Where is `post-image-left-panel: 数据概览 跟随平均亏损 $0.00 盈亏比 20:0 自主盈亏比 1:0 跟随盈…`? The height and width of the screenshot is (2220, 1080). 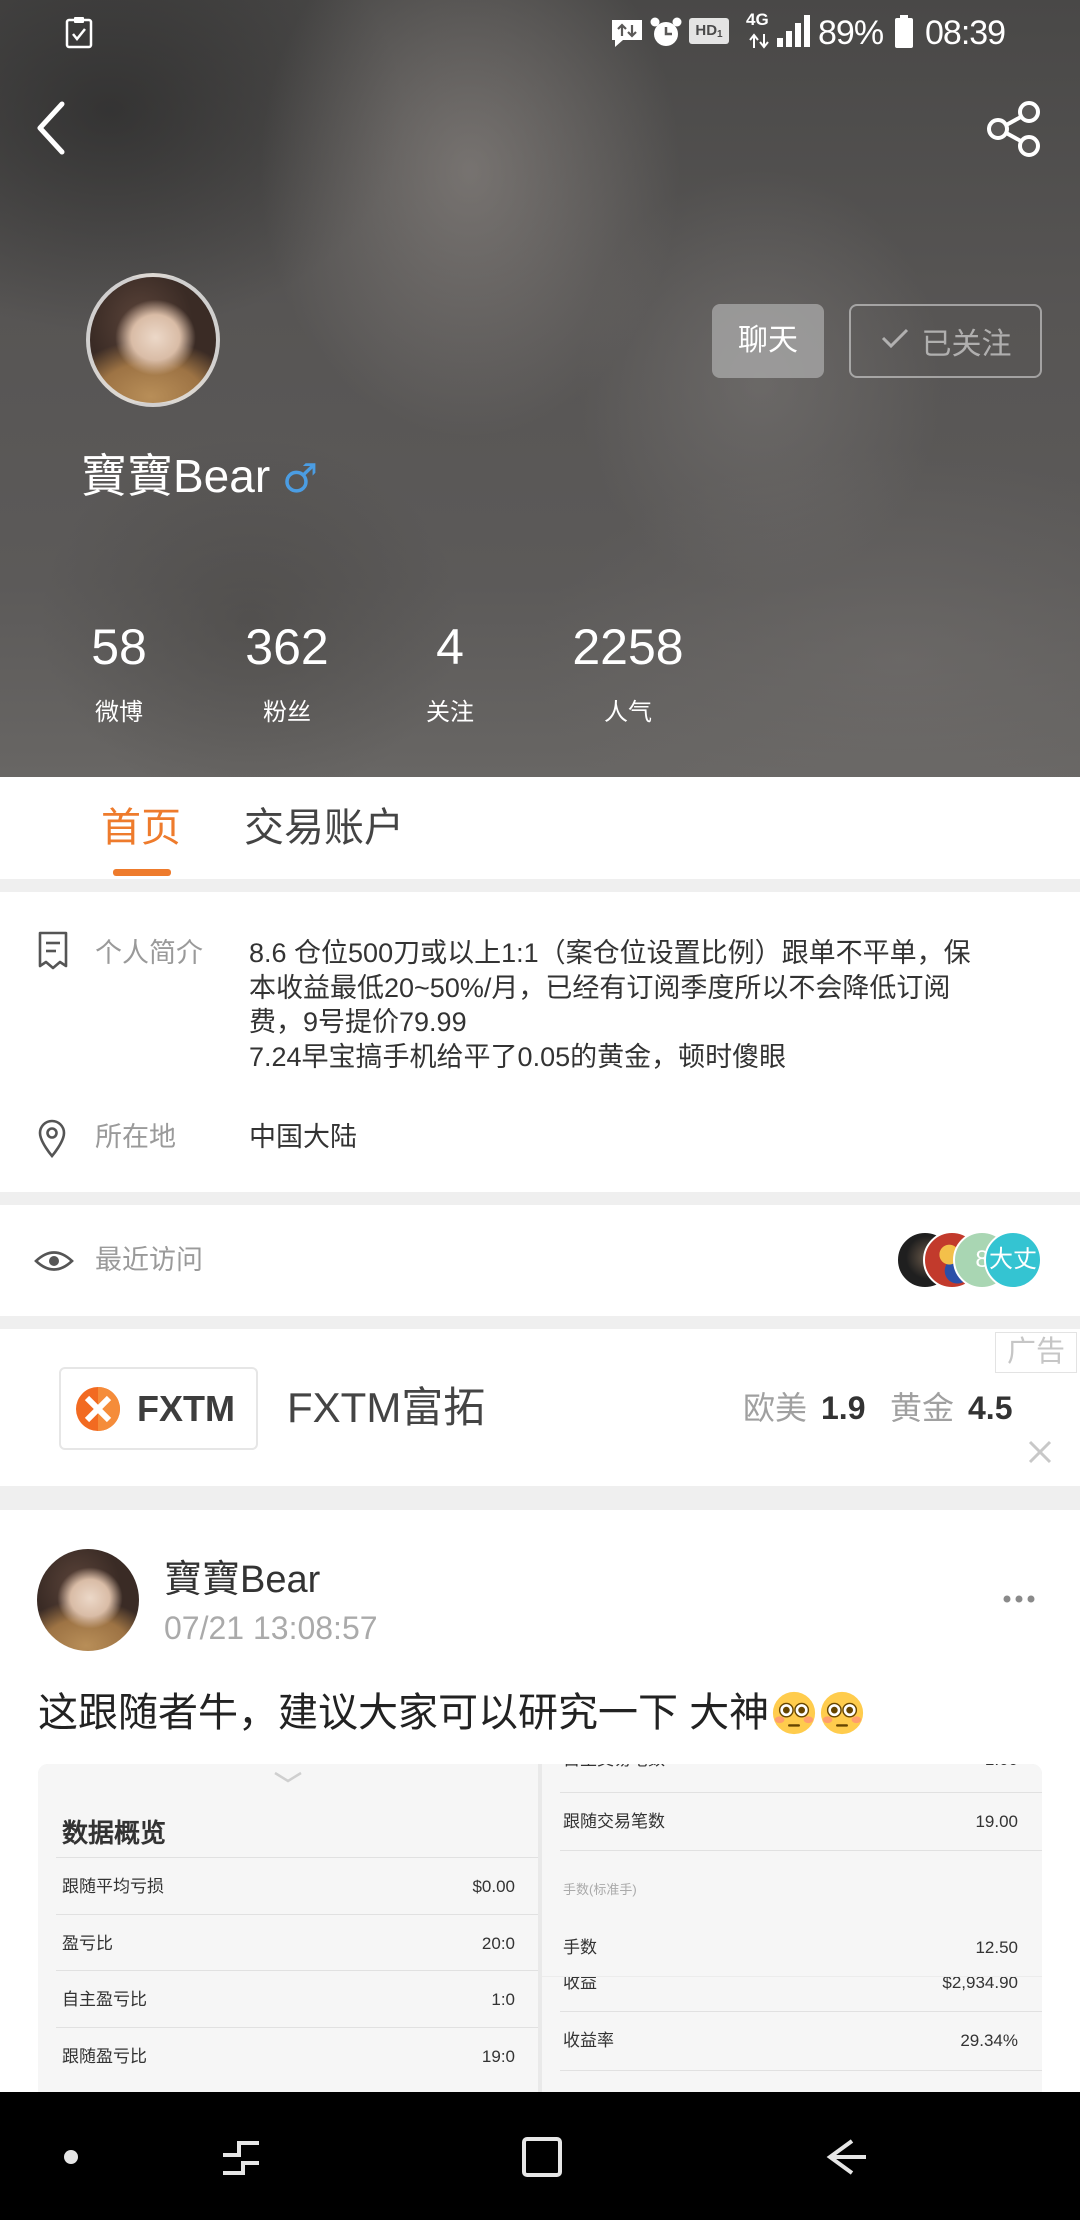 post-image-left-panel: 数据概览 跟随平均亏损 $0.00 盈亏比 20:0 自主盈亏比 1:0 跟随盈… is located at coordinates (288, 1928).